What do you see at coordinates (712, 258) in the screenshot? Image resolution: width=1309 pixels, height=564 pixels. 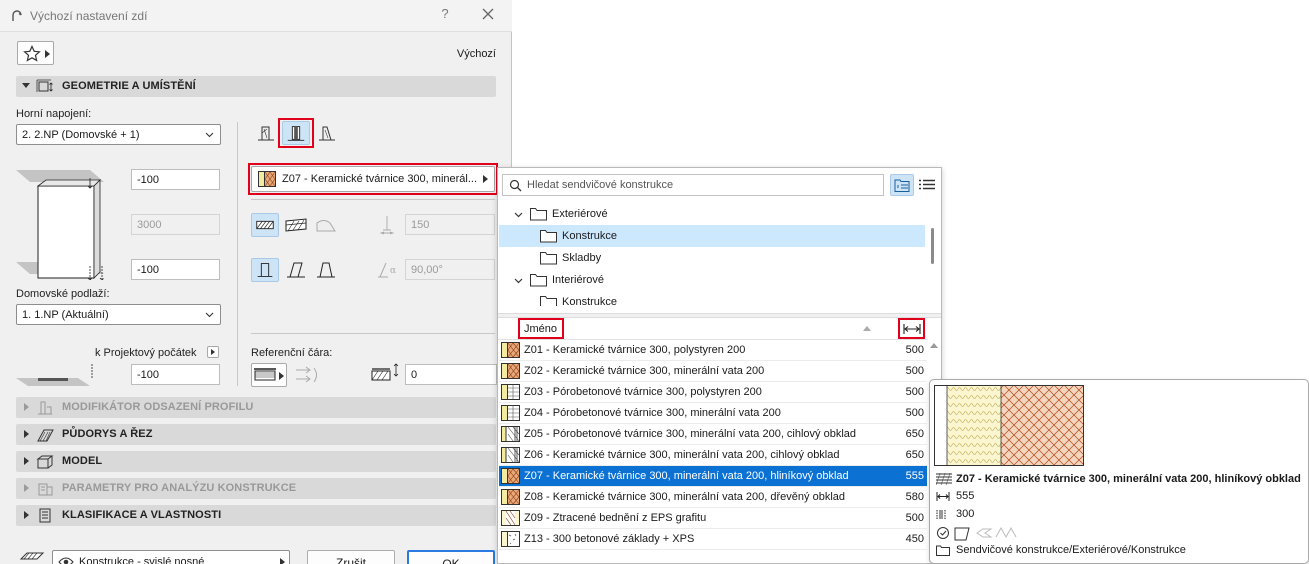 I see `tree-folder-exterior-assemblies: Skladby` at bounding box center [712, 258].